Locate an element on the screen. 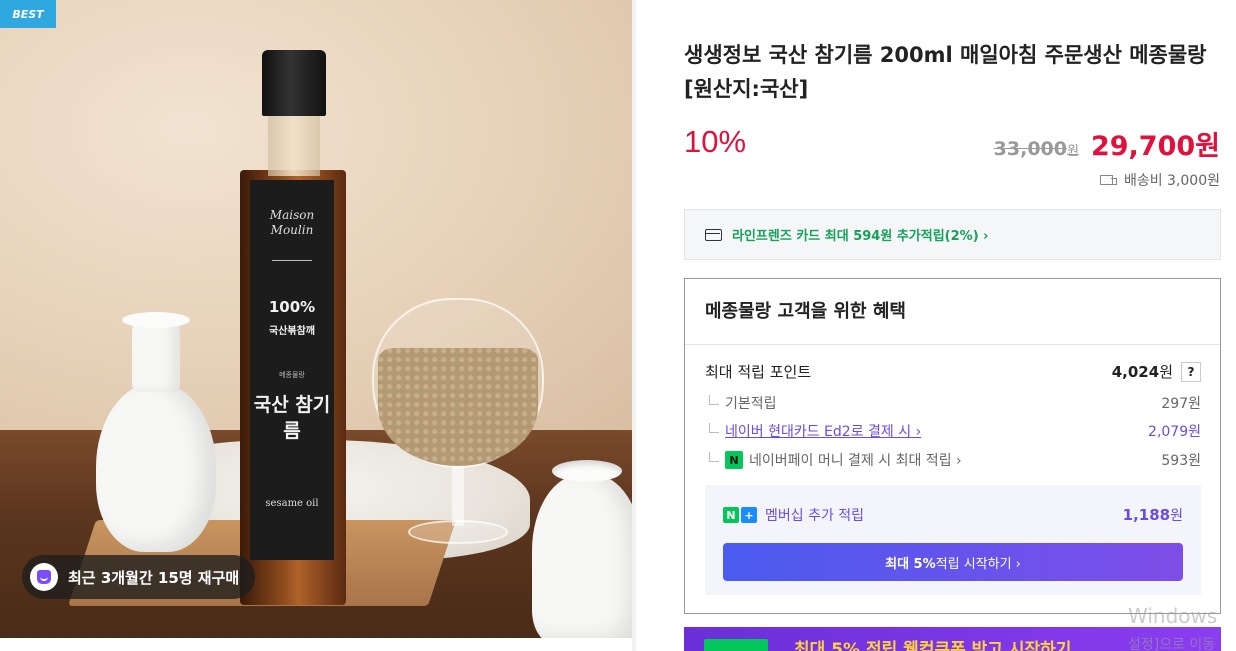 The image size is (1236, 651). truck-icon is located at coordinates (1108, 180).